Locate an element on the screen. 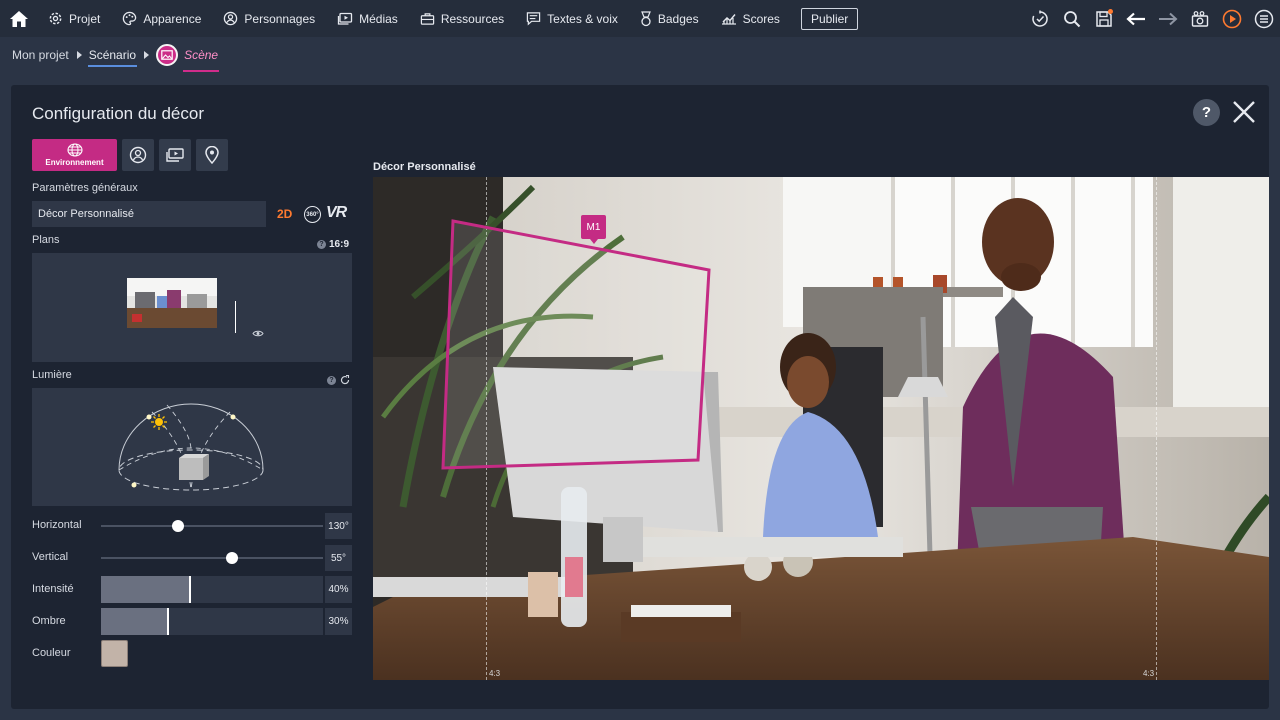 The image size is (1280, 720). menu-label: Projet is located at coordinates (85, 18).